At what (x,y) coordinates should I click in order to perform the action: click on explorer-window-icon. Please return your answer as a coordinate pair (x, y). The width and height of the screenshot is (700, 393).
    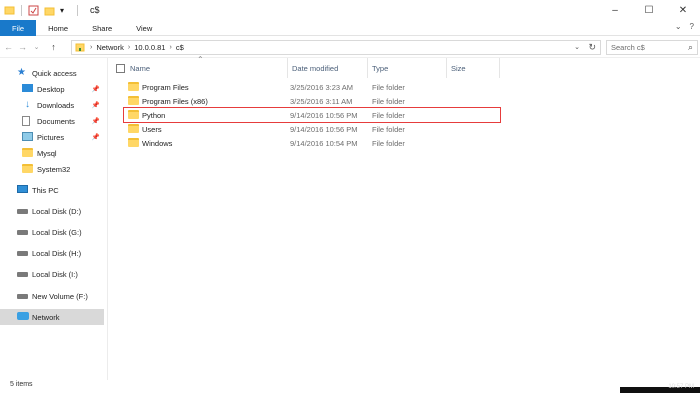
    Looking at the image, I should click on (9, 10).